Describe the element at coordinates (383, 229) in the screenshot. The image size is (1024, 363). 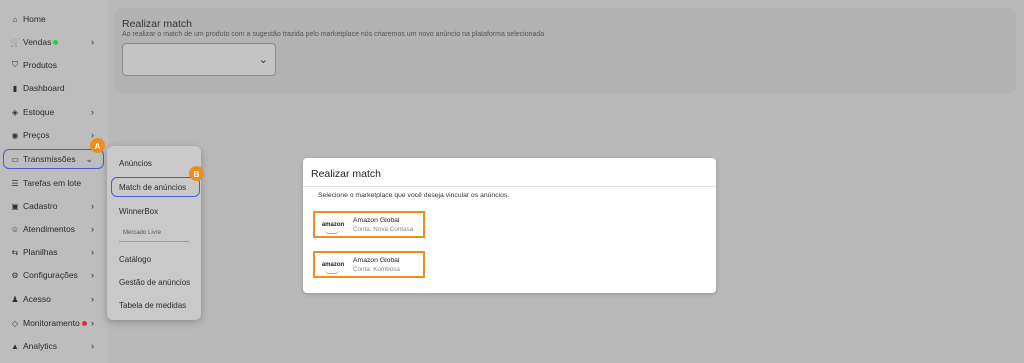
I see `marketplace-account: Conta: Nova Contasa` at that location.